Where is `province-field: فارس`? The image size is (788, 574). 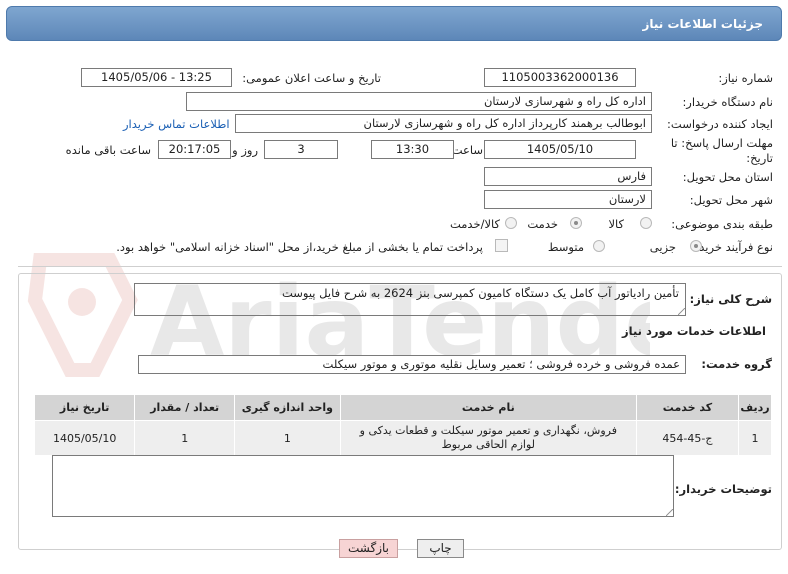
province-field: فارس is located at coordinates (568, 176).